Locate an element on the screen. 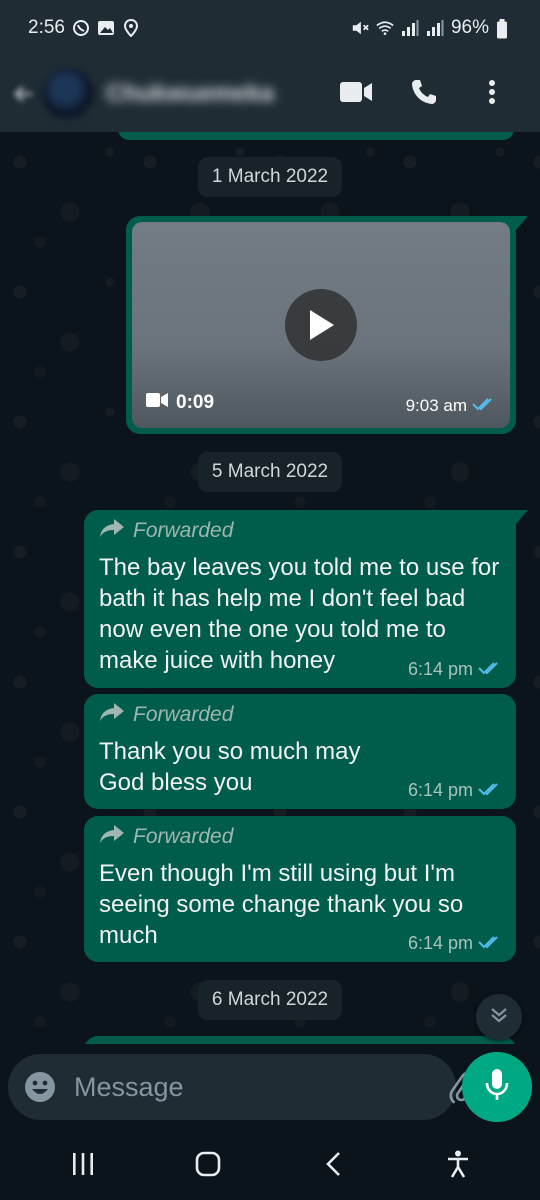 Image resolution: width=540 pixels, height=1200 pixels. video-duration-text: 0:09 is located at coordinates (195, 402).